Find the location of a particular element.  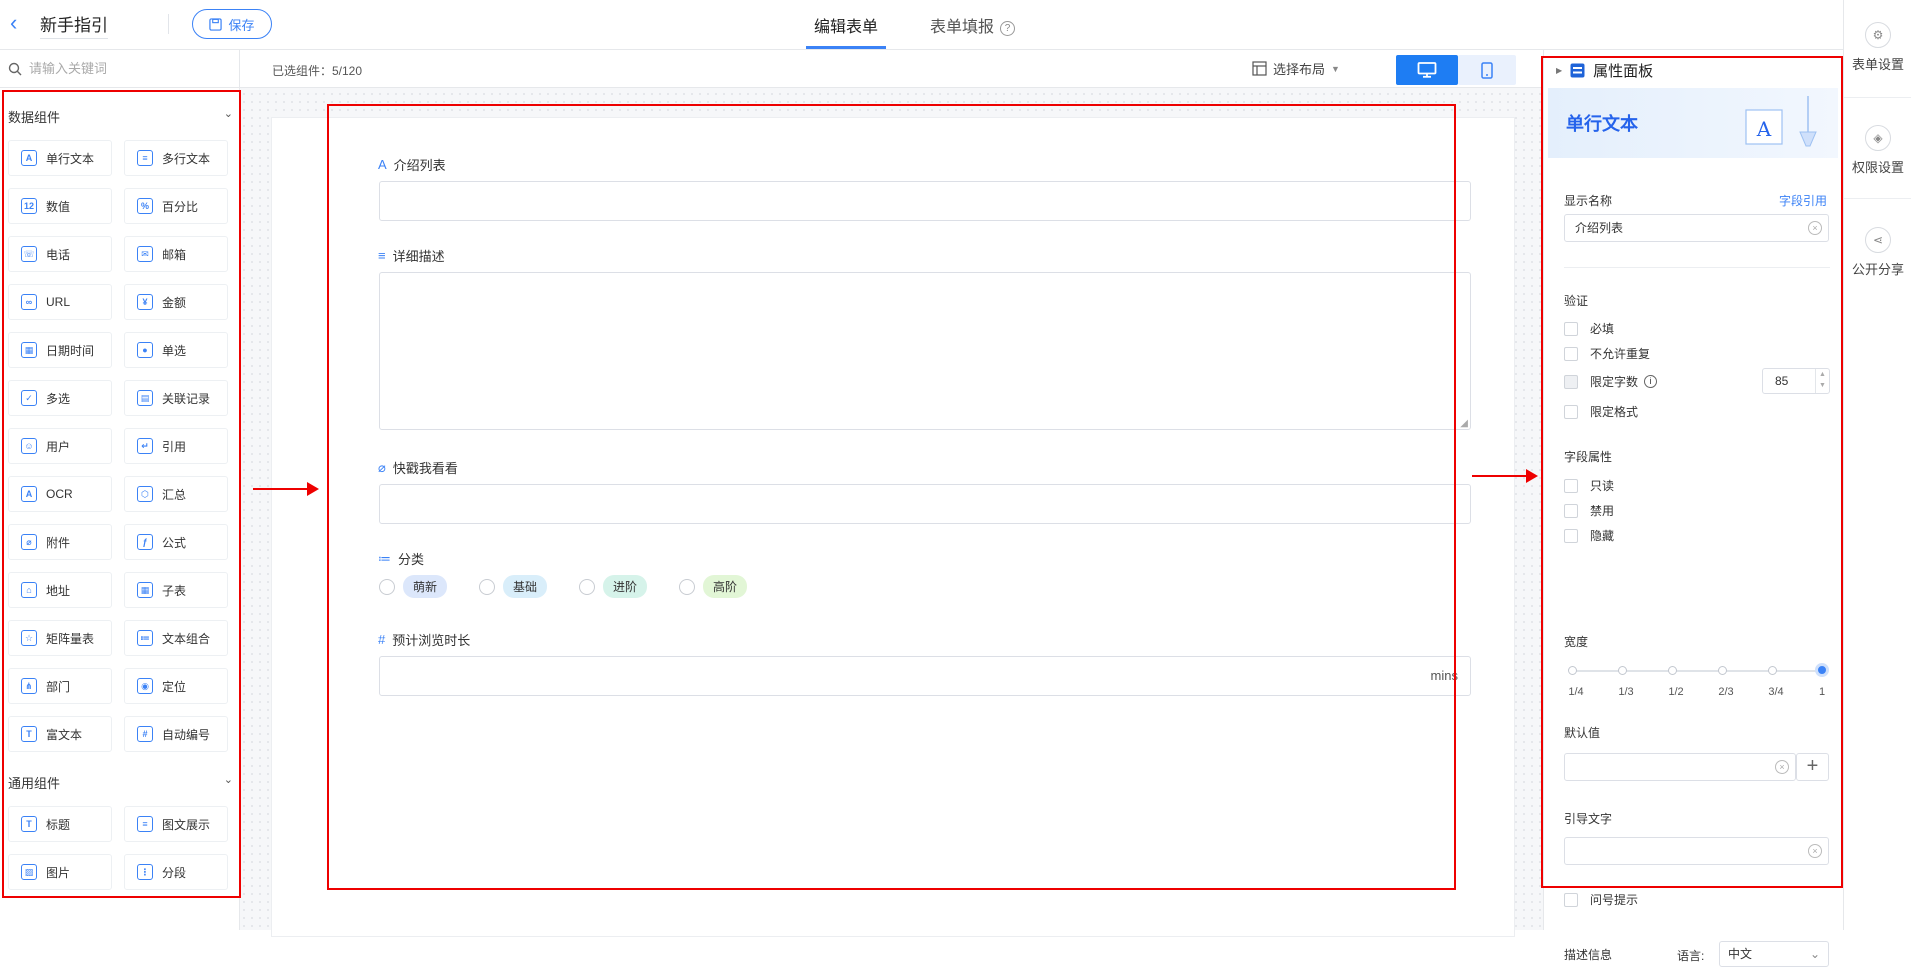

component-label: 标题 is located at coordinates (58, 824).